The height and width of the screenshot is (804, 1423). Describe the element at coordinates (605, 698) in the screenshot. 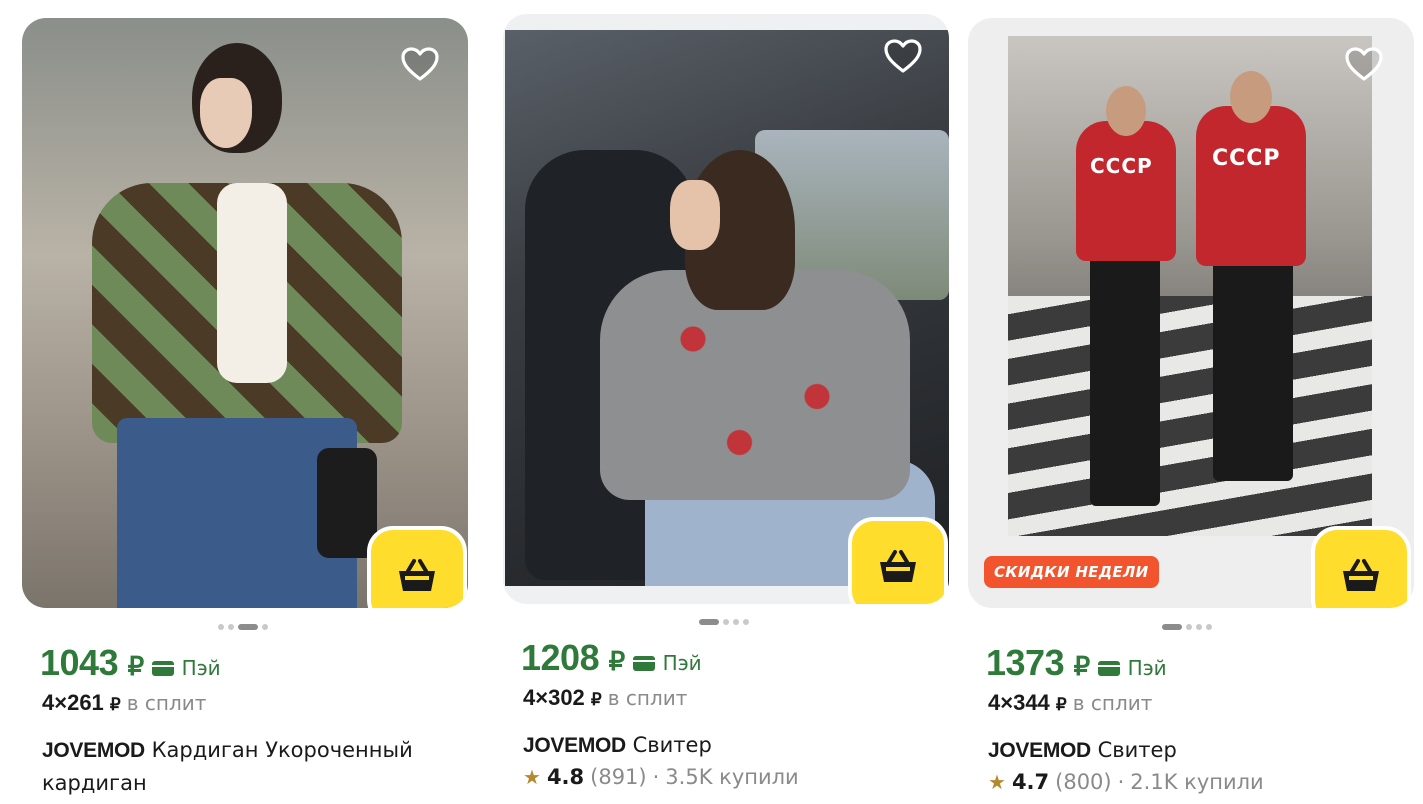

I see `split-row: 4×302 ₽ в сплит` at that location.